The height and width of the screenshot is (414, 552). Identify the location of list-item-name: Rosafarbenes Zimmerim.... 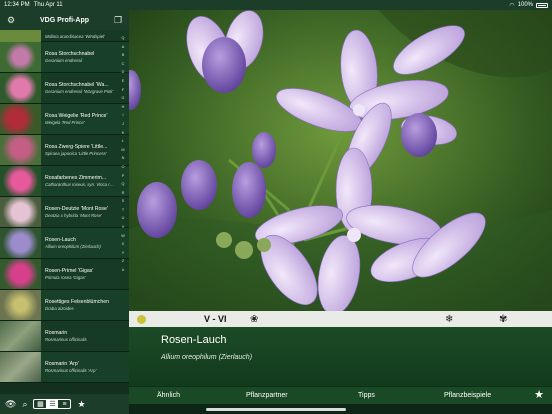
(76, 178).